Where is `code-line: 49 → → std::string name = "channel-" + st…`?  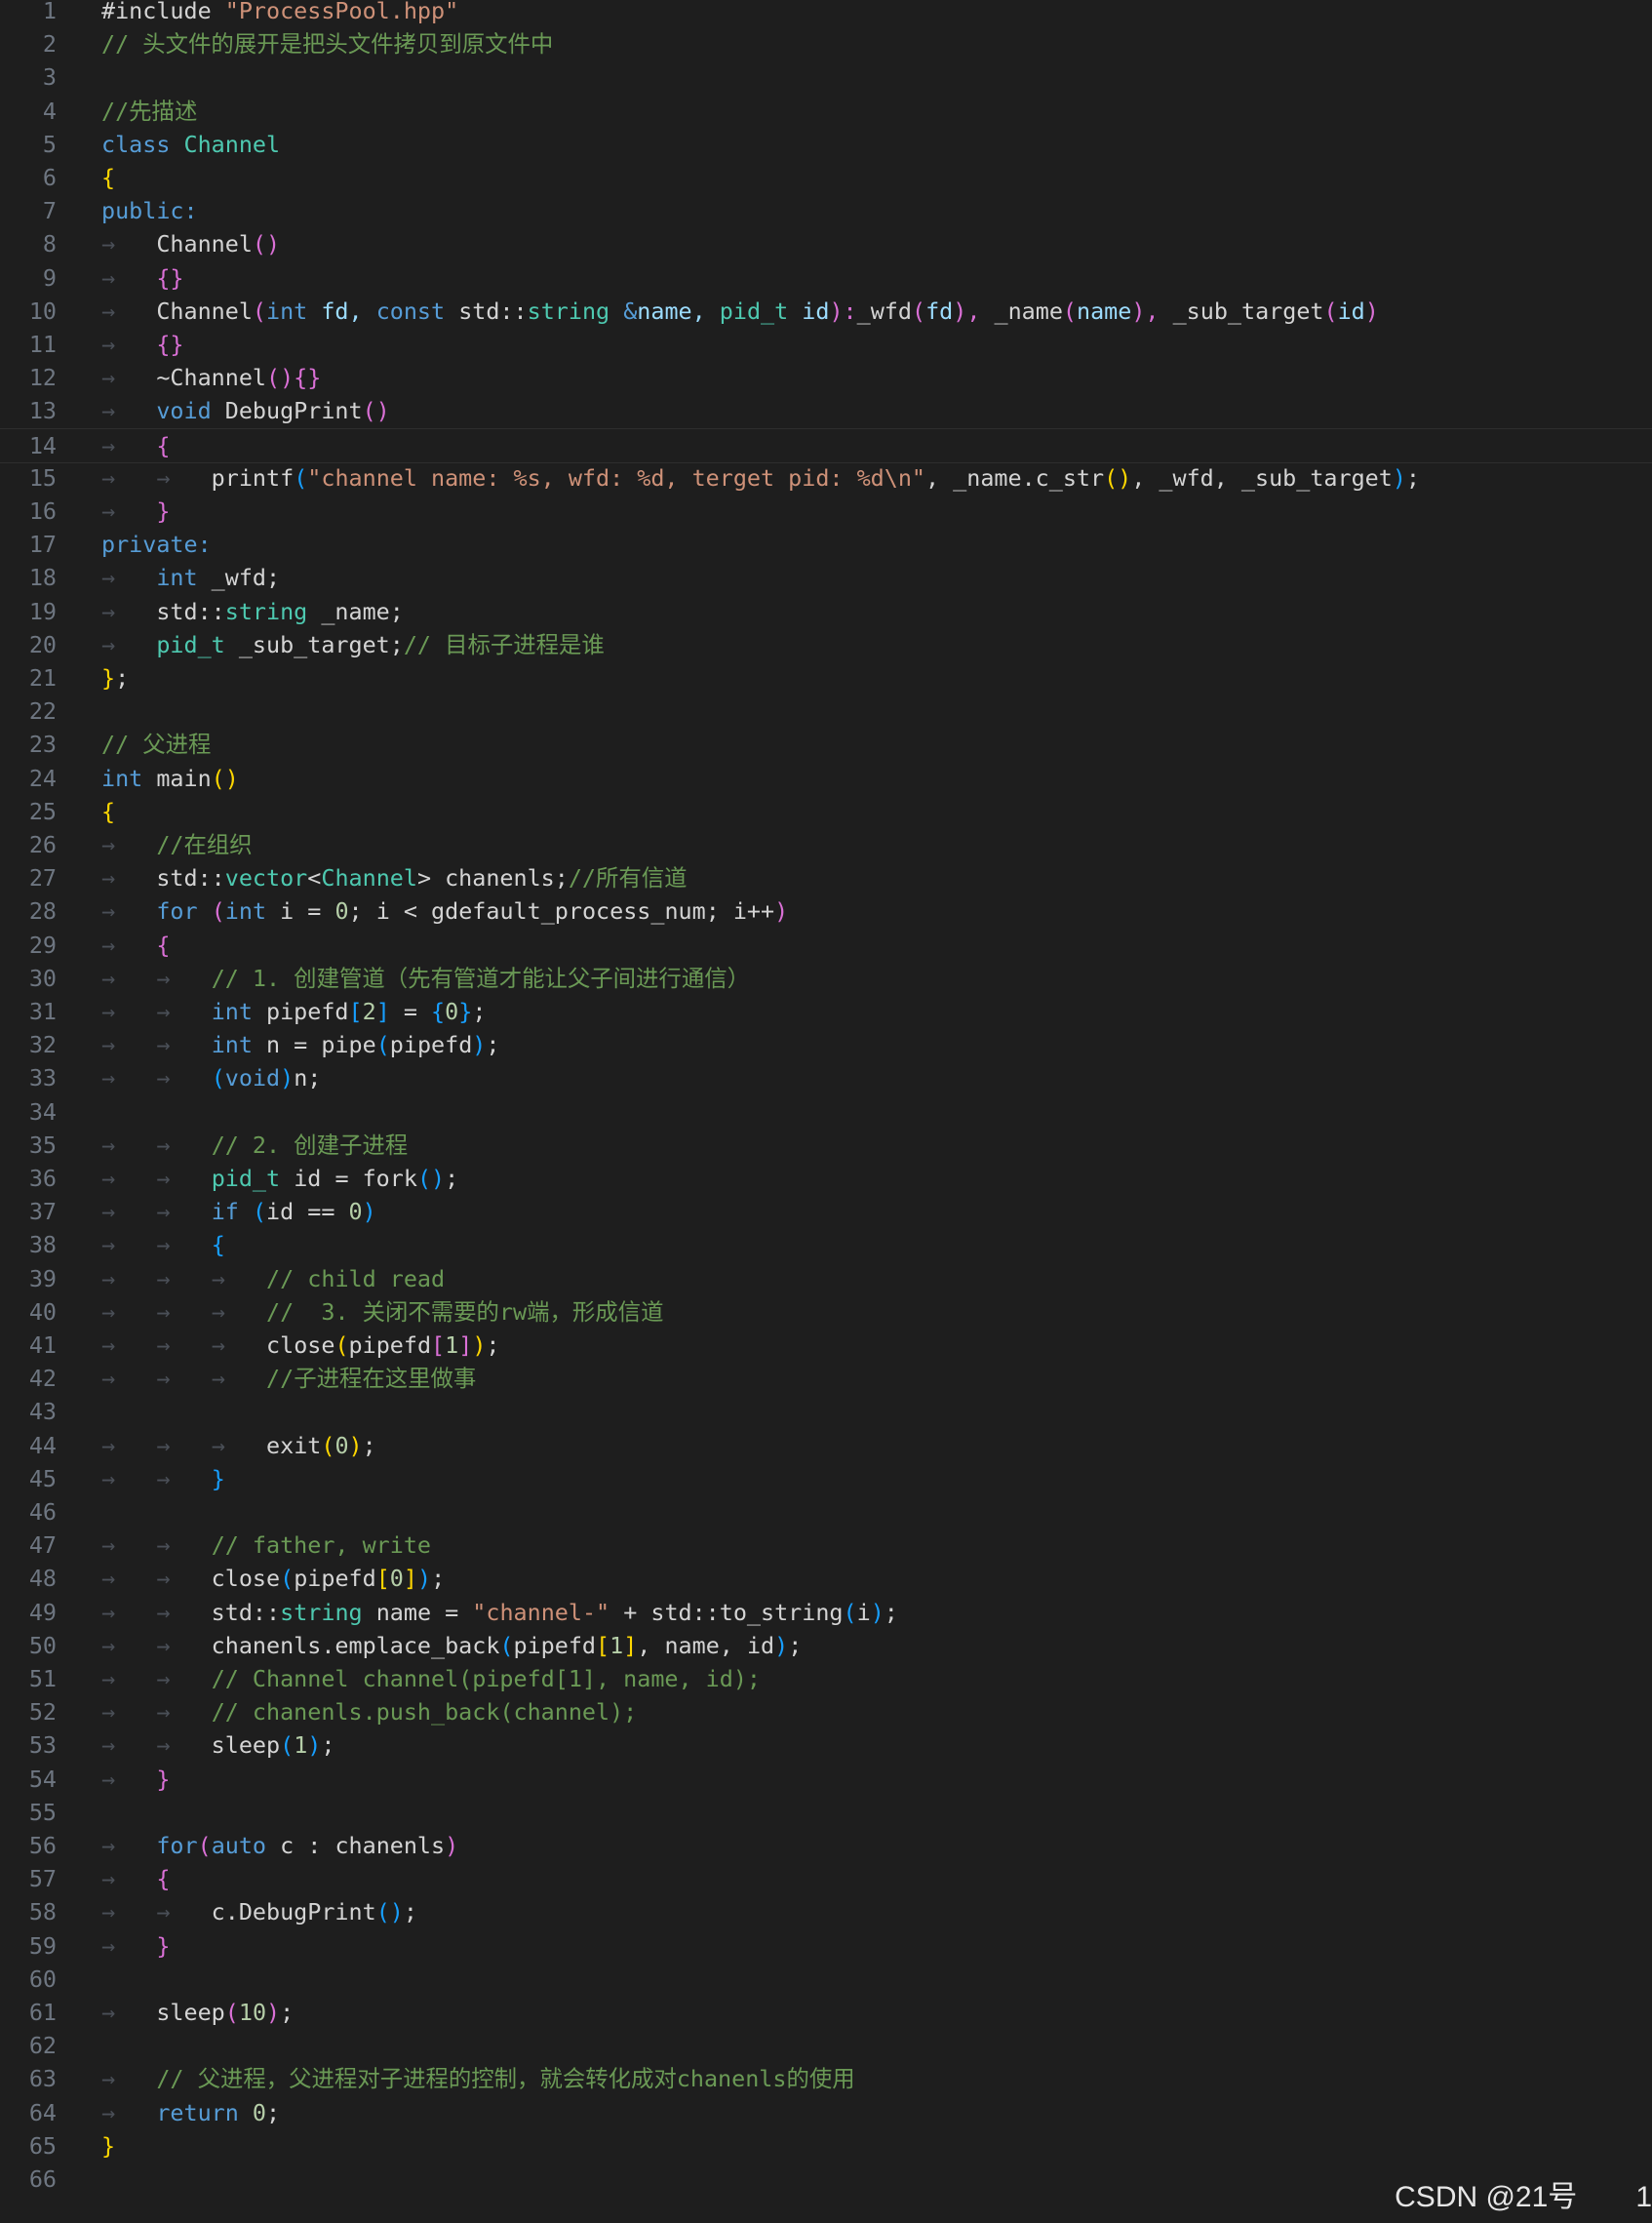
code-line: 49 → → std::string name = "channel-" + st… is located at coordinates (826, 1613).